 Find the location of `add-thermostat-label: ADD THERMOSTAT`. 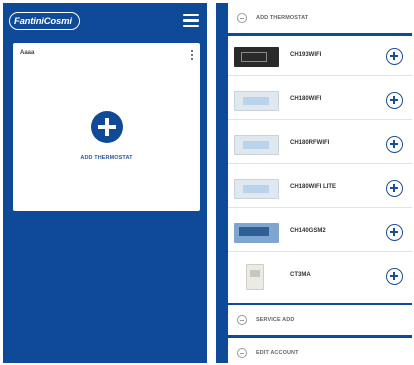

add-thermostat-label: ADD THERMOSTAT is located at coordinates (106, 158).